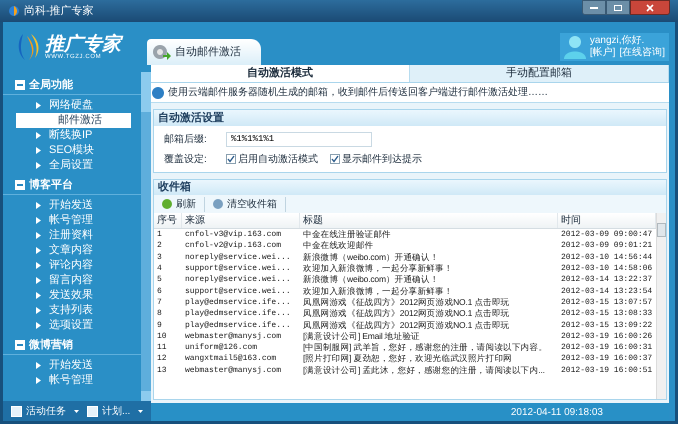 The image size is (678, 424). Describe the element at coordinates (51, 345) in the screenshot. I see `group-header: 微博营销` at that location.